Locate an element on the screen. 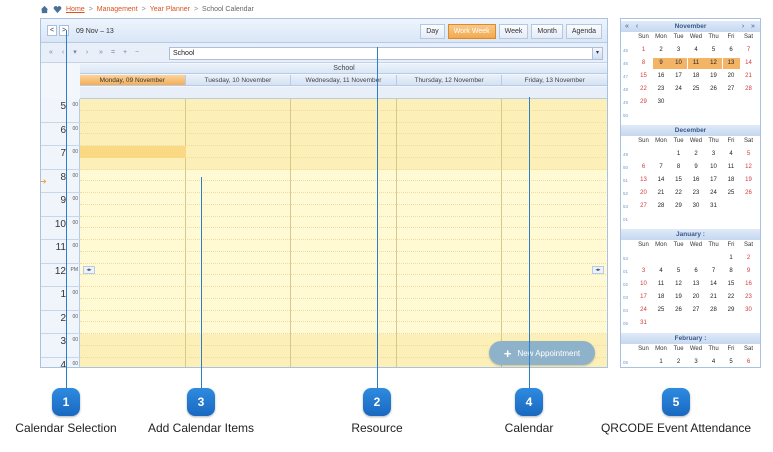 Image resolution: width=773 pixels, height=452 pixels. equals-icon: = is located at coordinates (113, 53).